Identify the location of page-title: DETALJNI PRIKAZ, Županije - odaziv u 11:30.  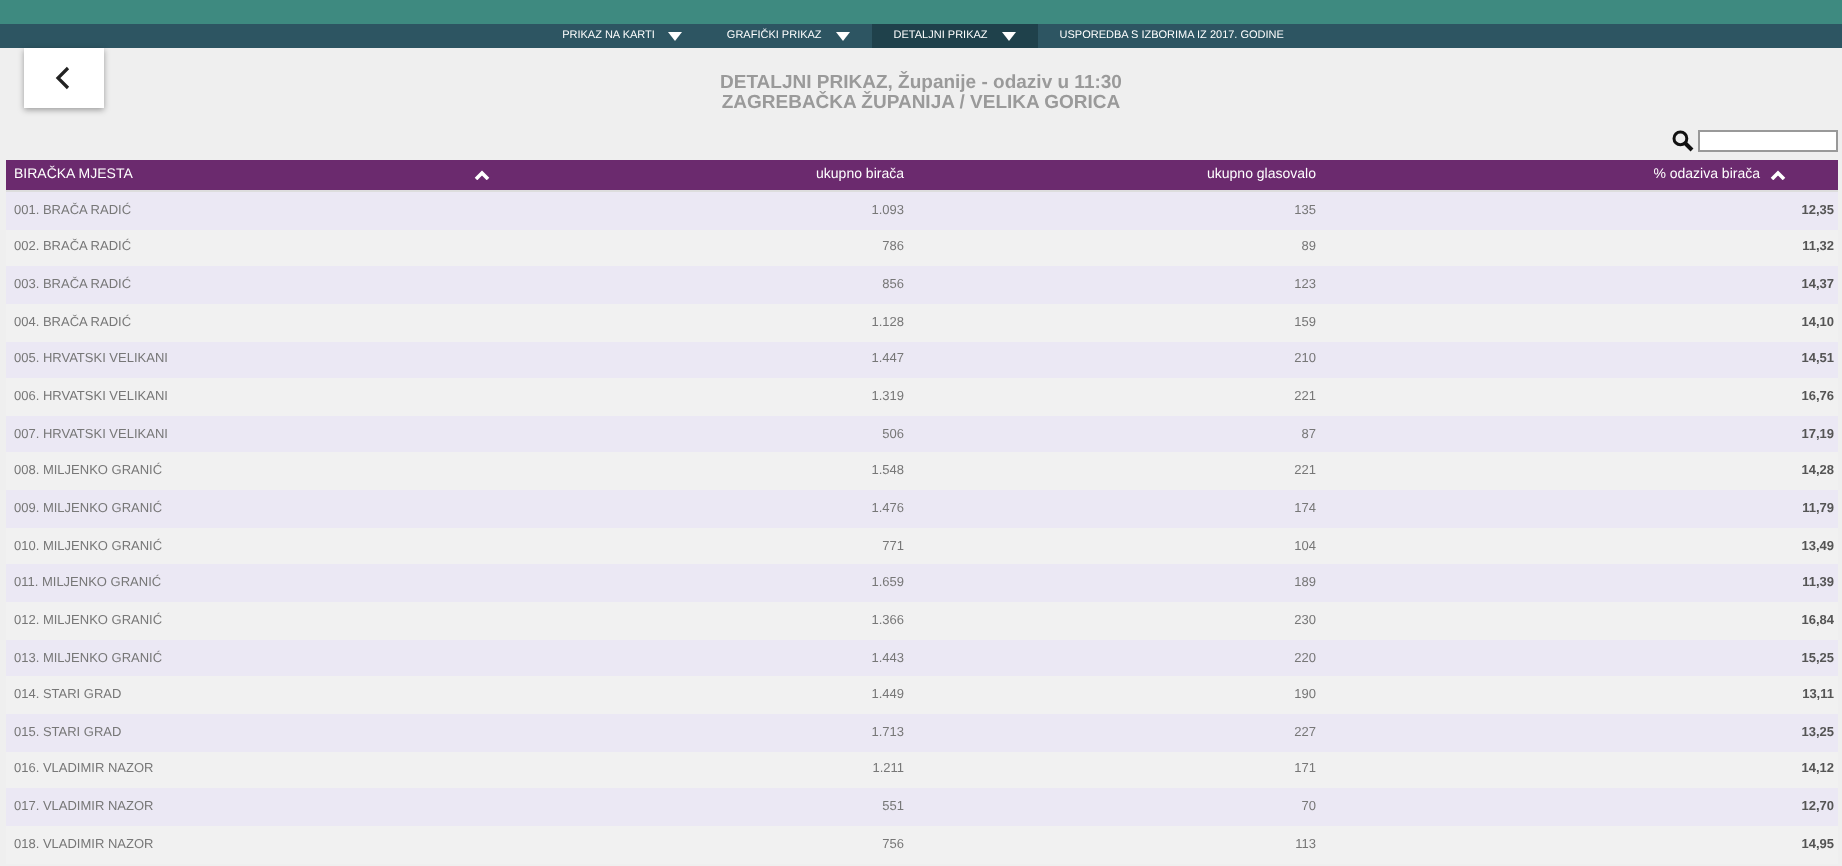
(921, 84).